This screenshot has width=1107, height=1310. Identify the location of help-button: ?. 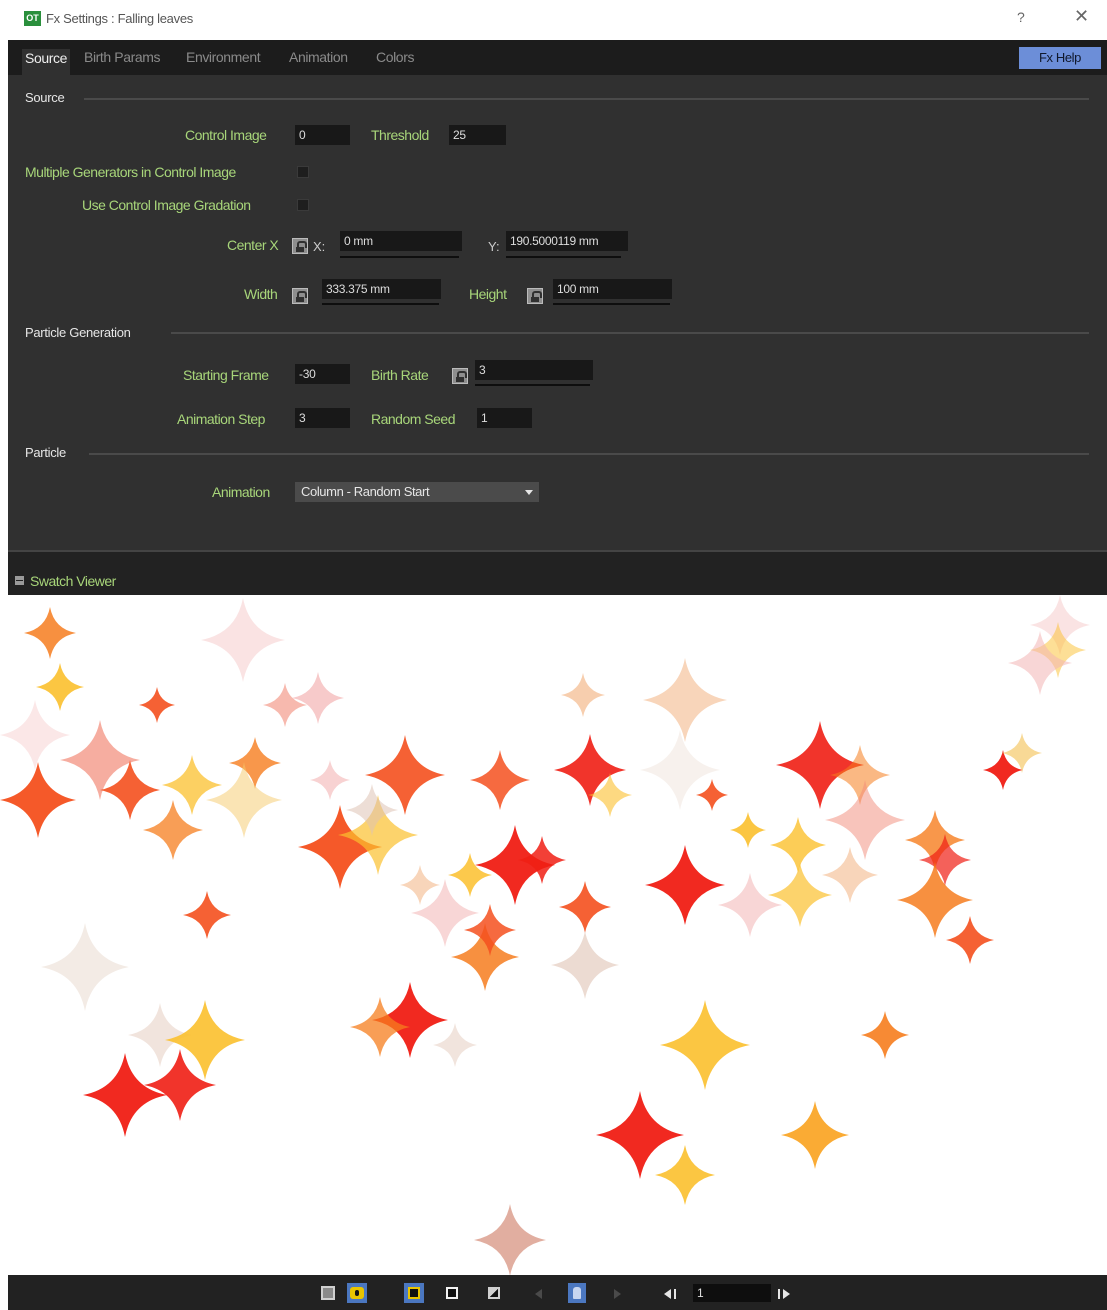
(1021, 17).